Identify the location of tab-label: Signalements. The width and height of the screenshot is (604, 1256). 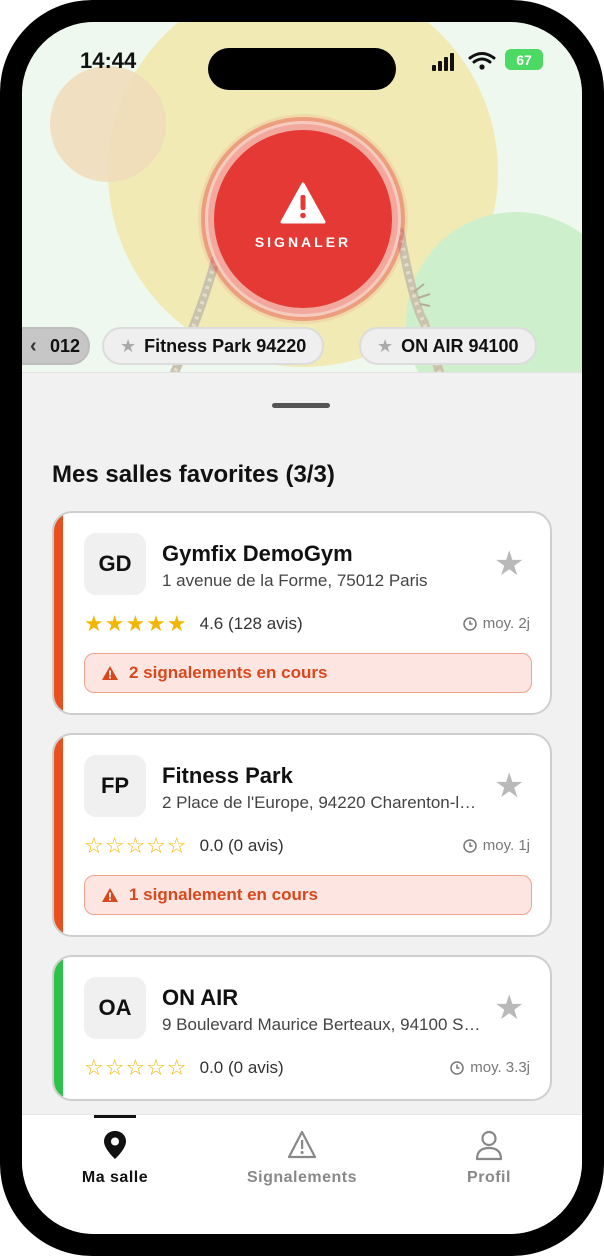
(302, 1177).